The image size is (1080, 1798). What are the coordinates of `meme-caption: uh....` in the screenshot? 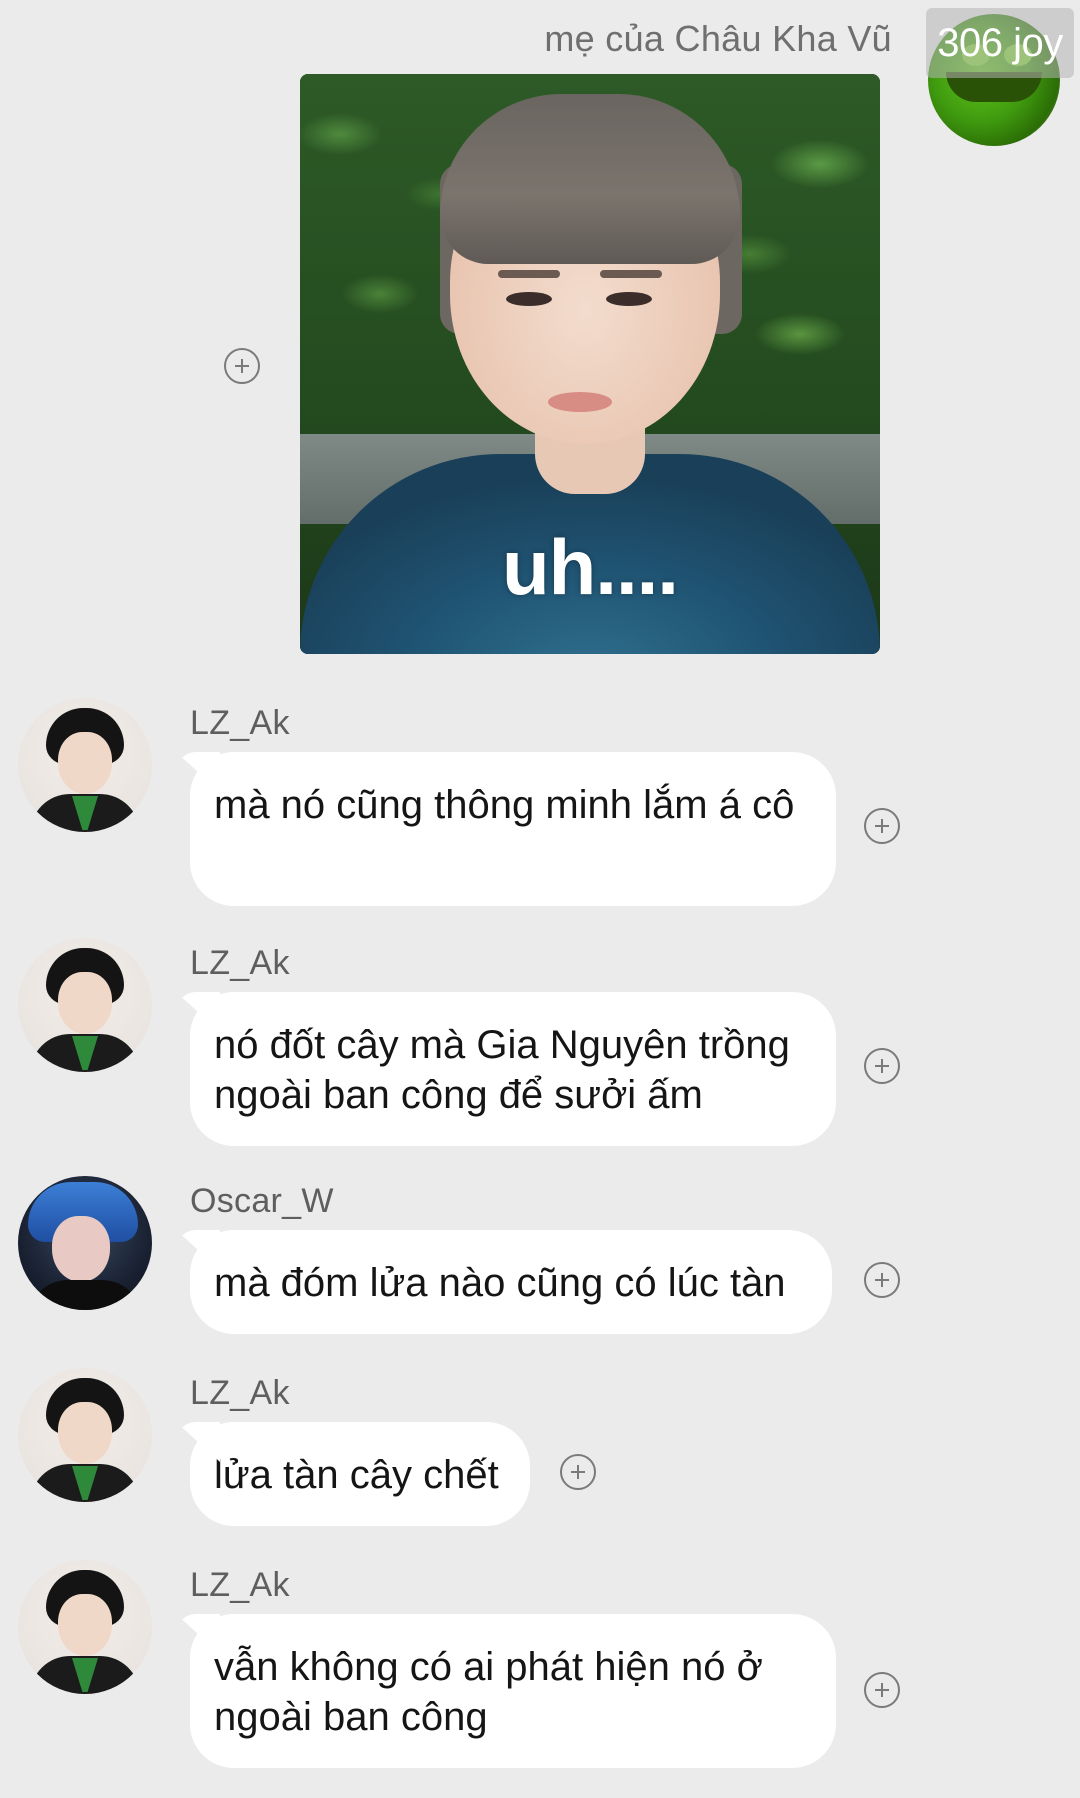 It's located at (590, 567).